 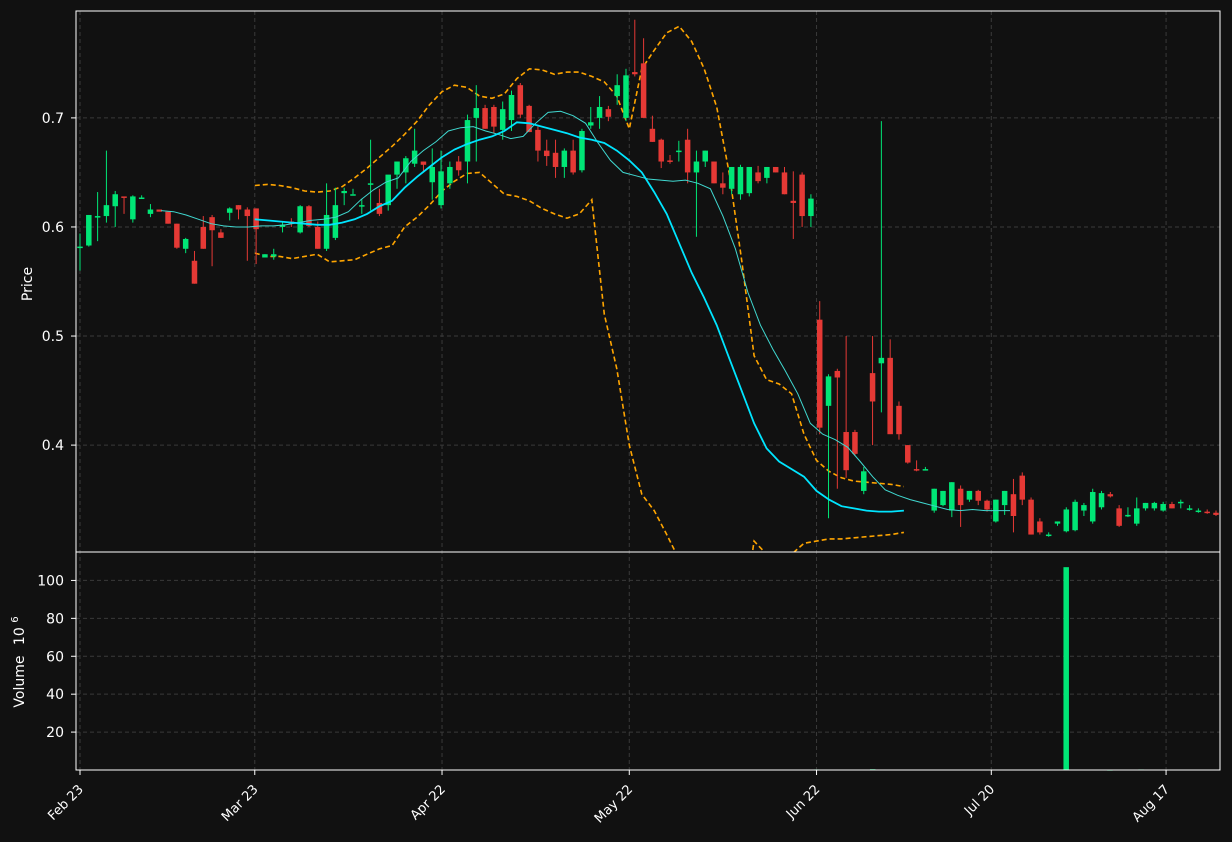 What do you see at coordinates (614, 804) in the screenshot?
I see `x-tick-label: May 22` at bounding box center [614, 804].